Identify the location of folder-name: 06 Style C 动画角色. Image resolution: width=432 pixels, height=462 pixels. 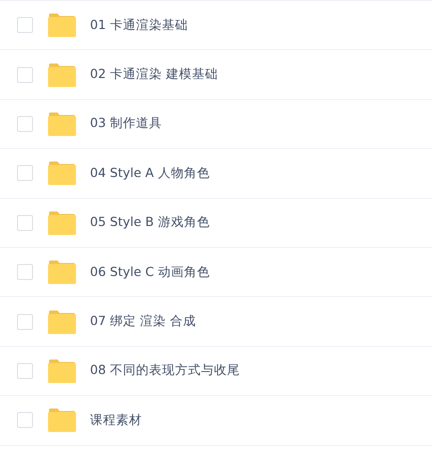
(150, 272).